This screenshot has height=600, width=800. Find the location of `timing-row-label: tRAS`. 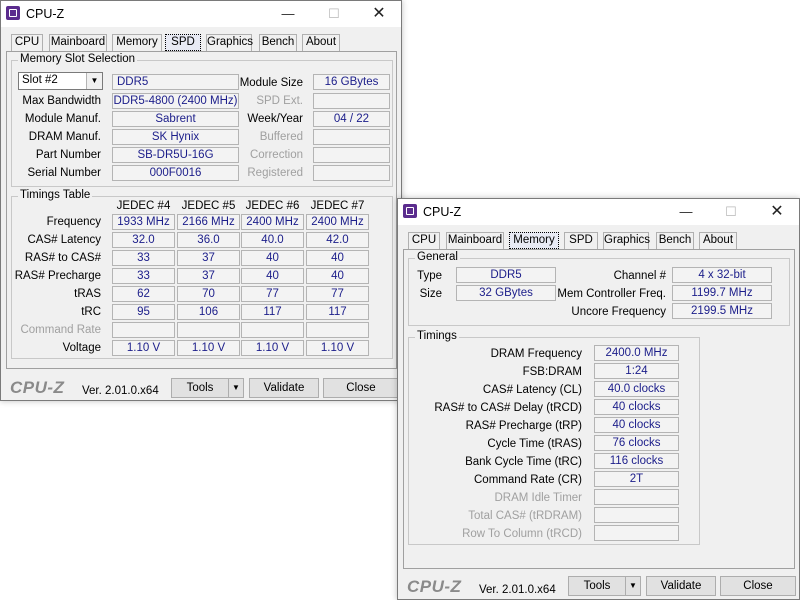

timing-row-label: tRAS is located at coordinates (87, 294).